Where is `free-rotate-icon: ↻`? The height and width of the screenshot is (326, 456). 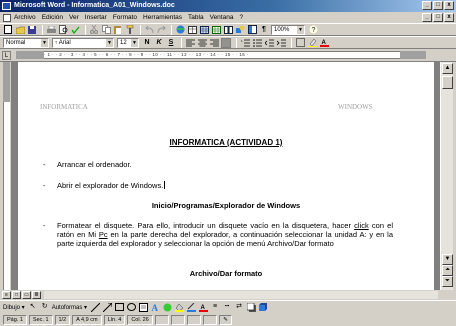 free-rotate-icon: ↻ is located at coordinates (45, 307).